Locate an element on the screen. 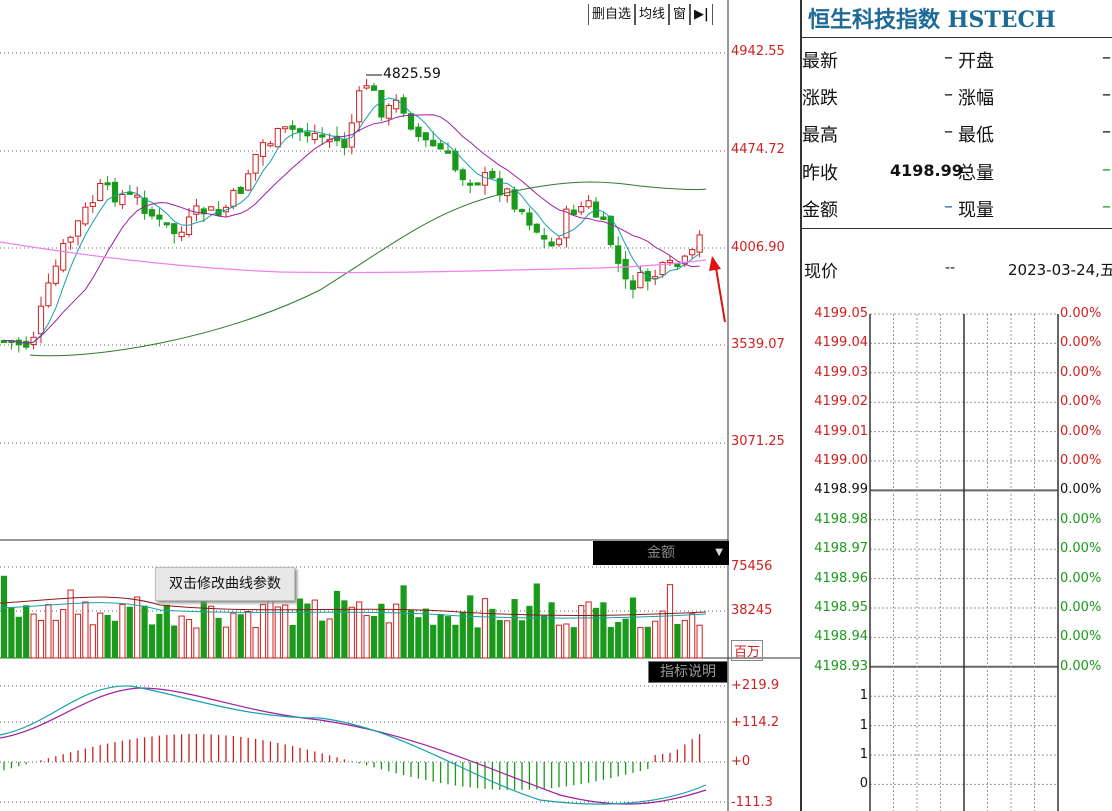  moving-average-button: 均线 is located at coordinates (652, 14).